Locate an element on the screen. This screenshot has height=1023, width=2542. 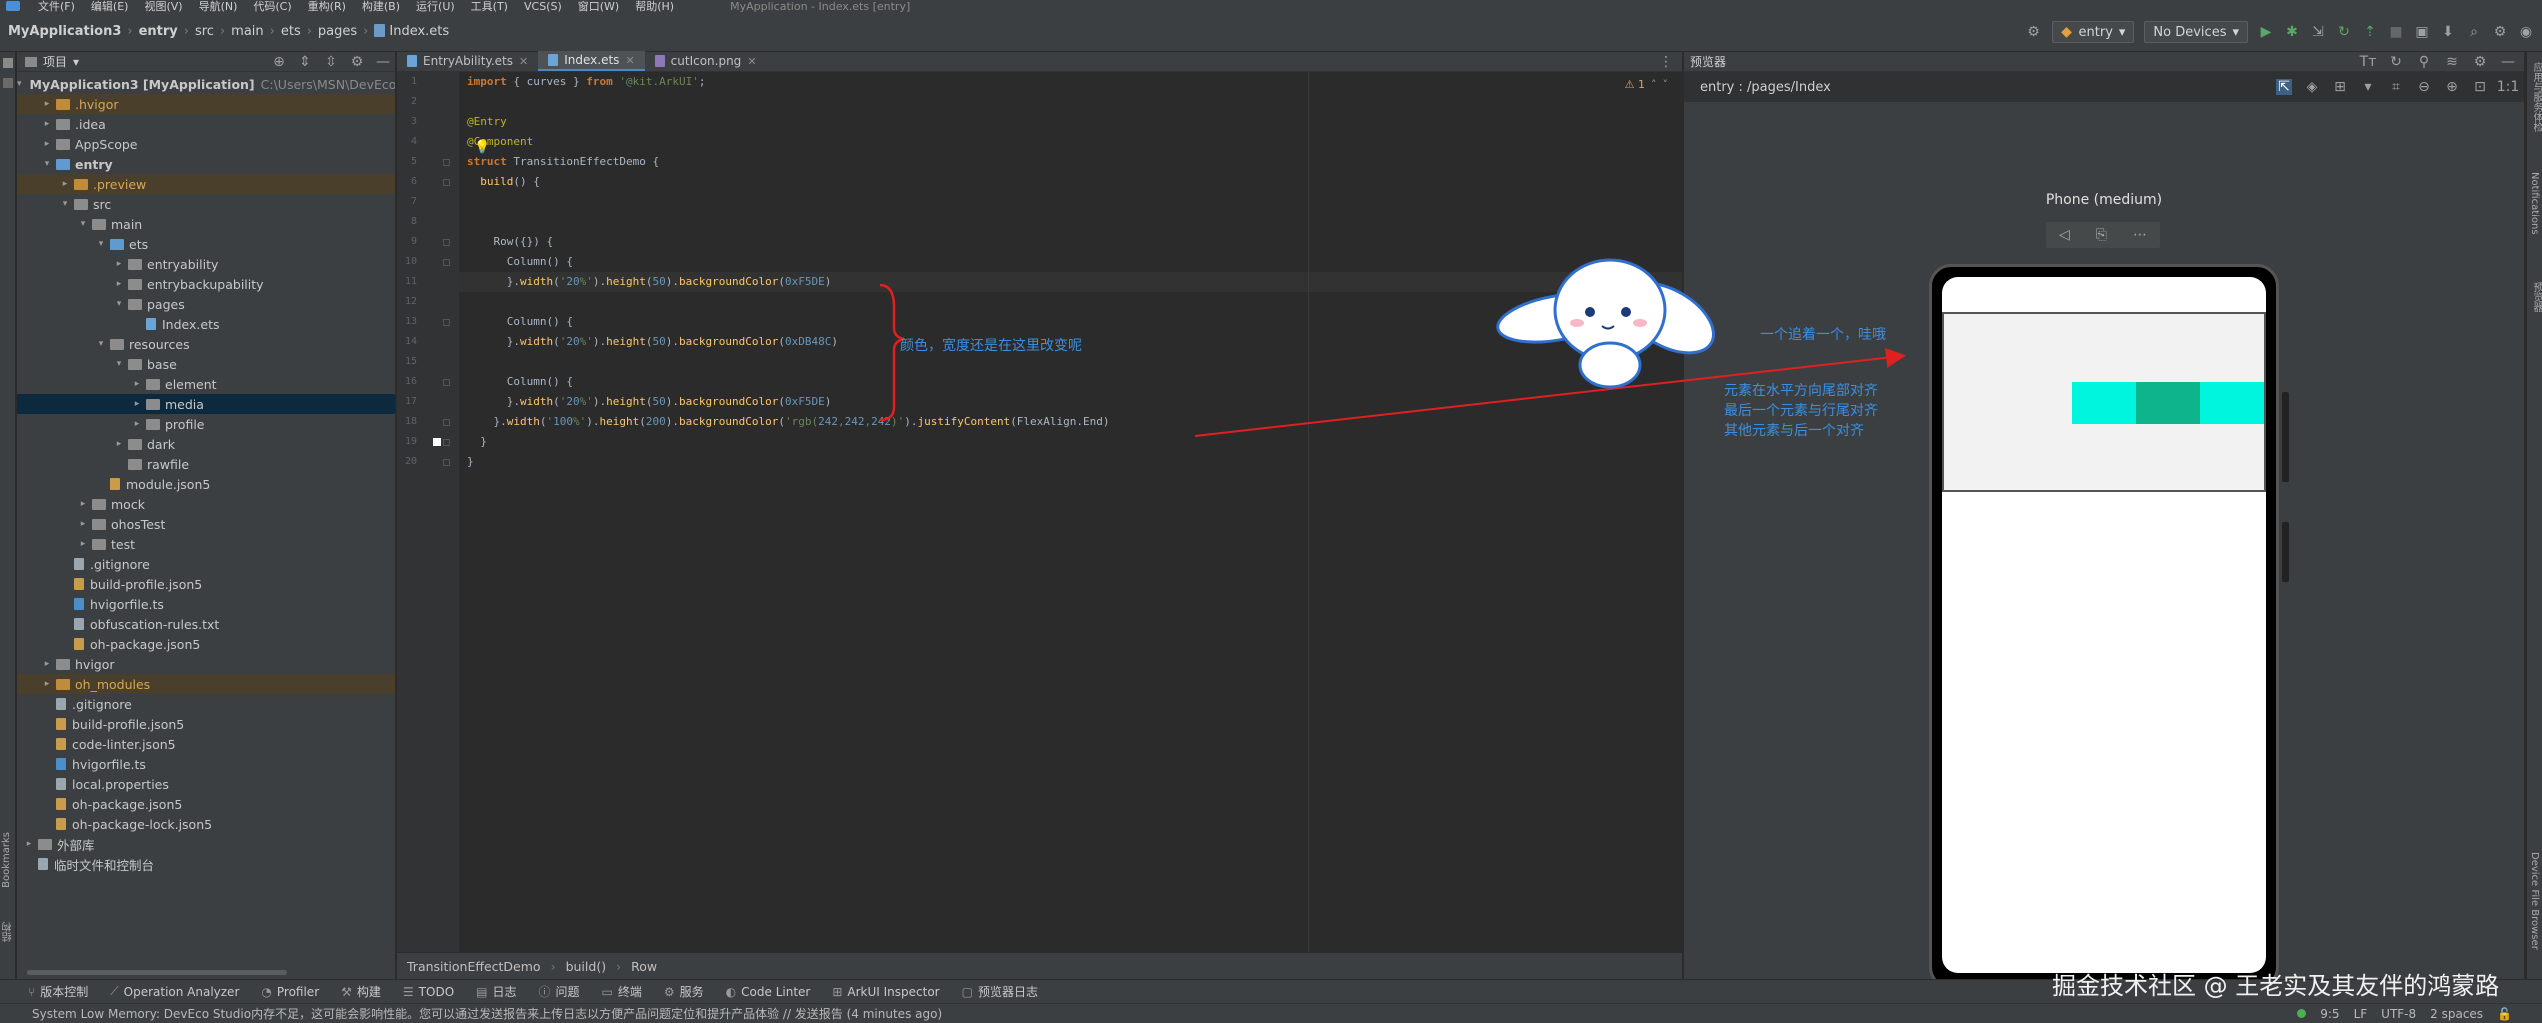
breadcrumb-struct: TransitionEffectDemo is located at coordinates (474, 966).